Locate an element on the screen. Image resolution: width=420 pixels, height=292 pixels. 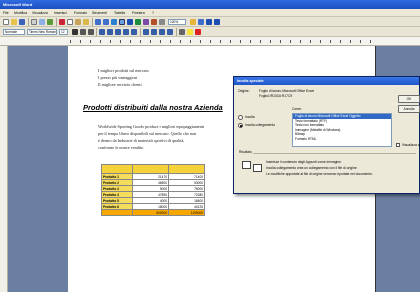
vertical-ruler is located at coordinates (4, 169).